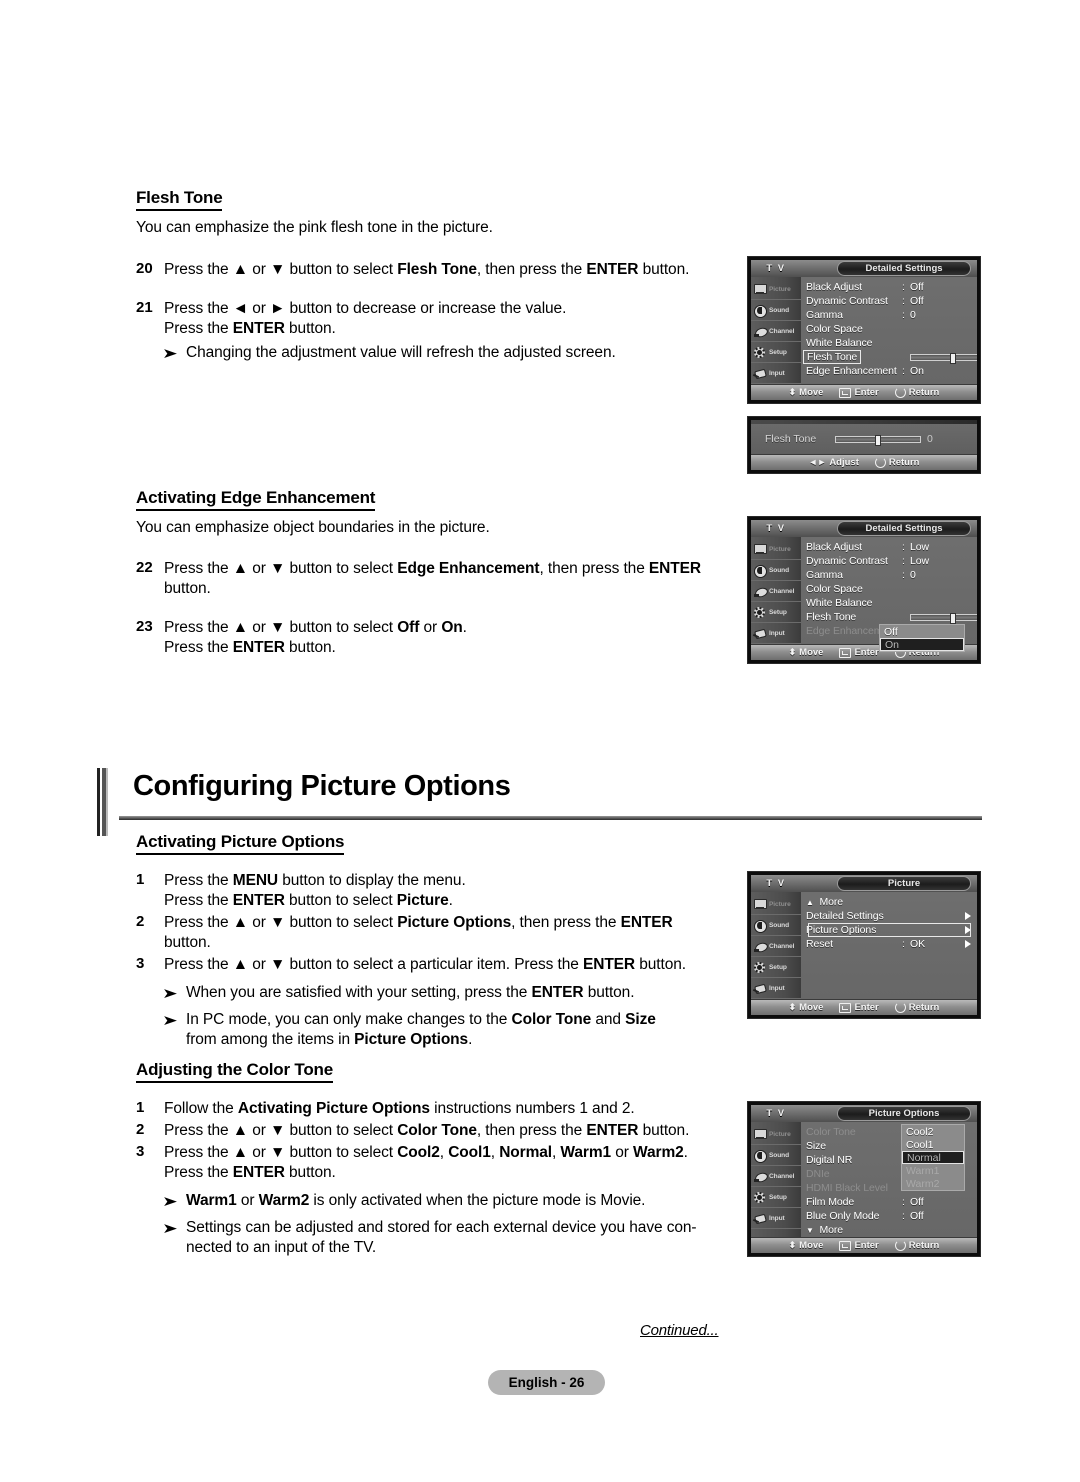  What do you see at coordinates (913, 575) in the screenshot?
I see `osd-row-value: 0` at bounding box center [913, 575].